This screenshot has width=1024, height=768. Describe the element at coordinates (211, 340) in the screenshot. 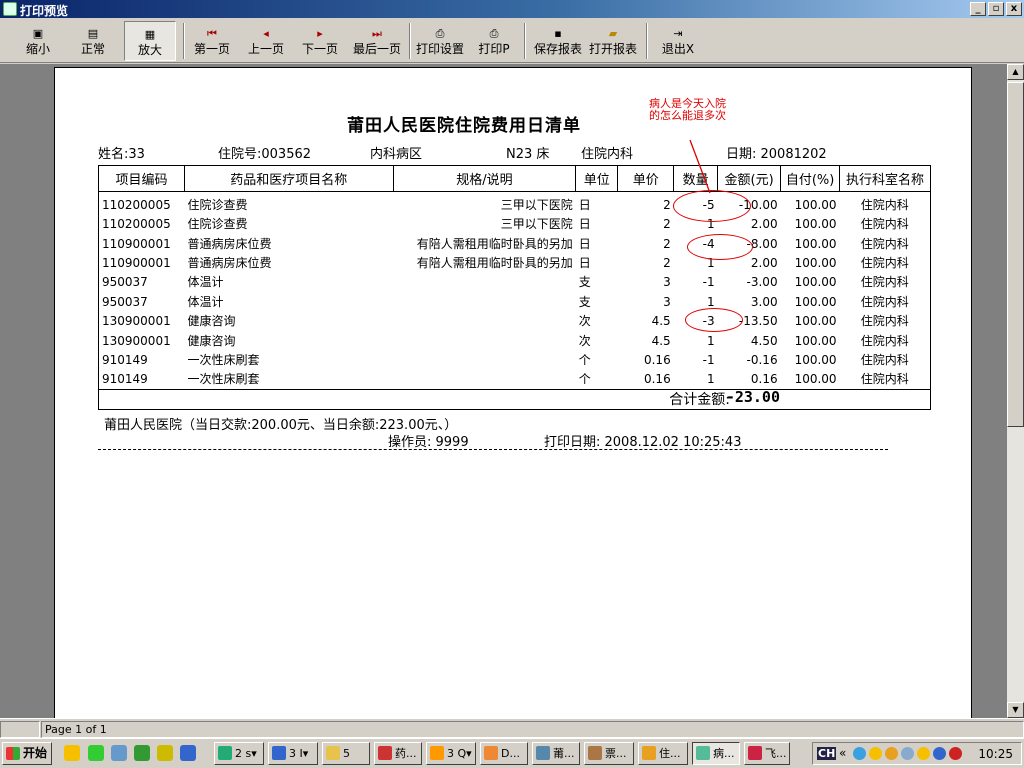

I see `table-cell-name: 健康咨询` at that location.